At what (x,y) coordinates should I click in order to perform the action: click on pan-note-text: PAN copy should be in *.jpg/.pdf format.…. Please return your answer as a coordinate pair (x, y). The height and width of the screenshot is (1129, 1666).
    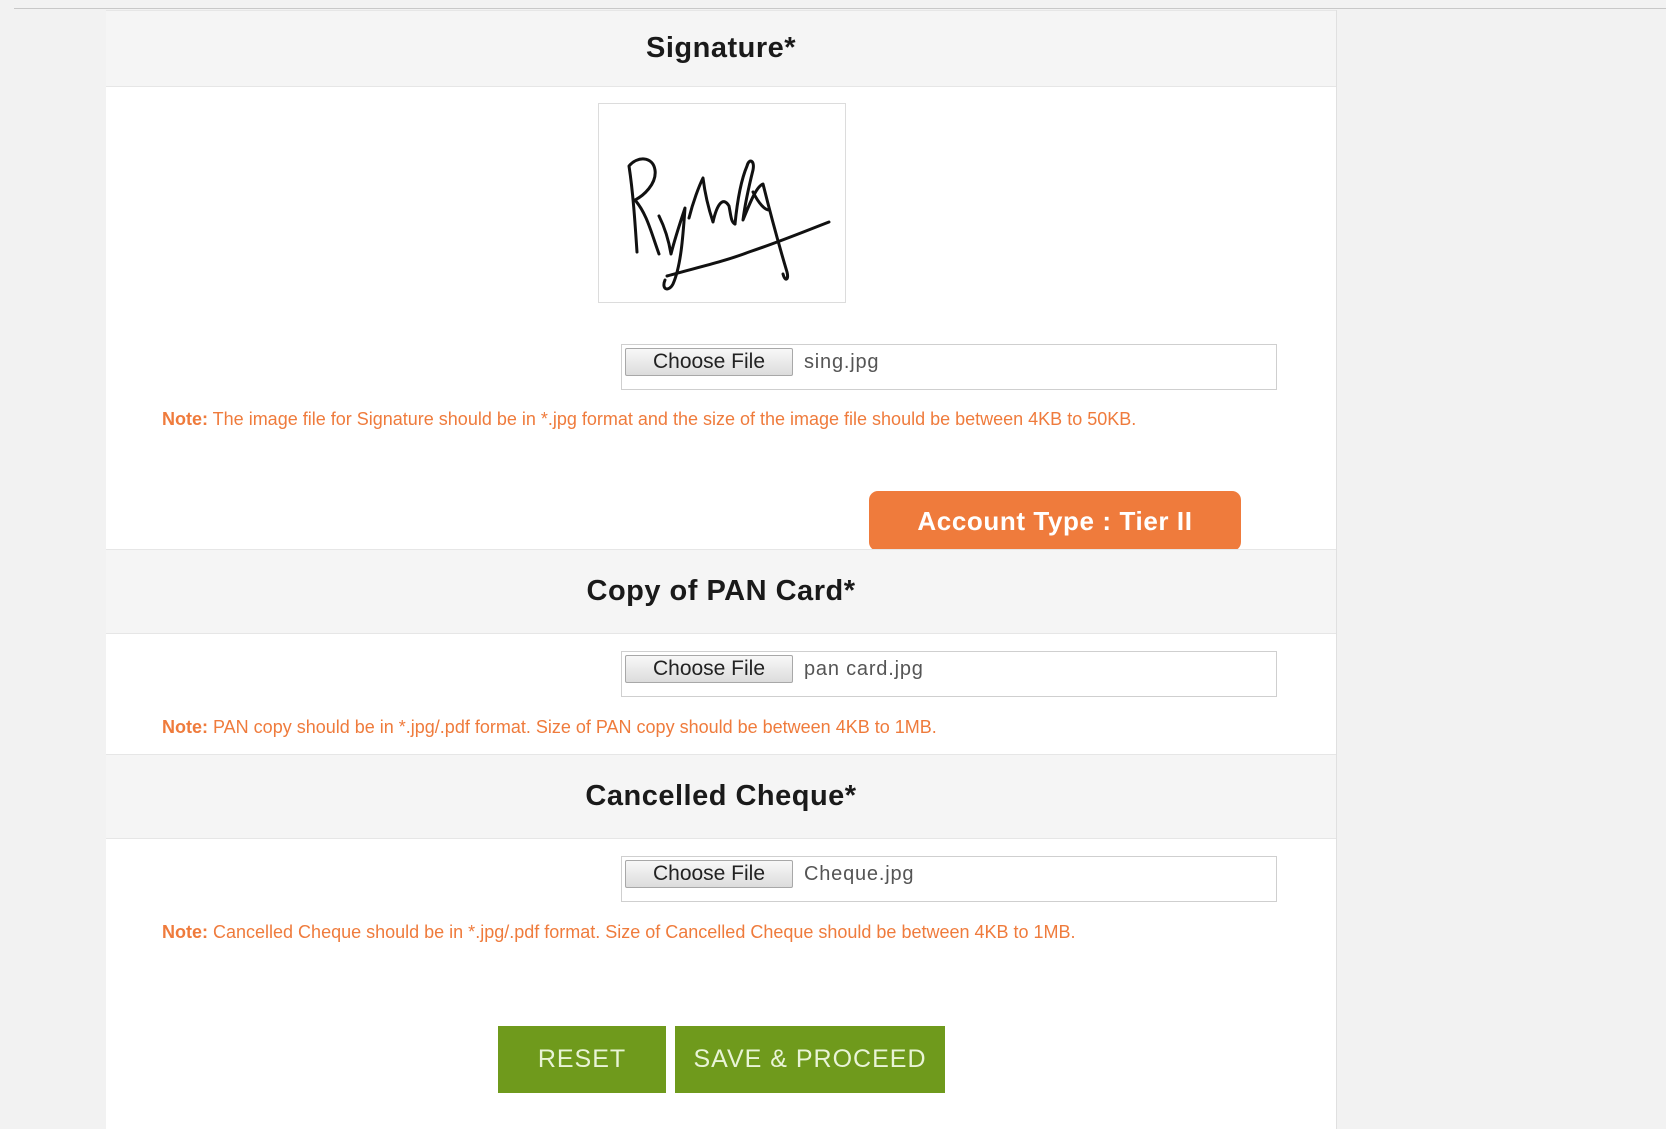
    Looking at the image, I should click on (572, 727).